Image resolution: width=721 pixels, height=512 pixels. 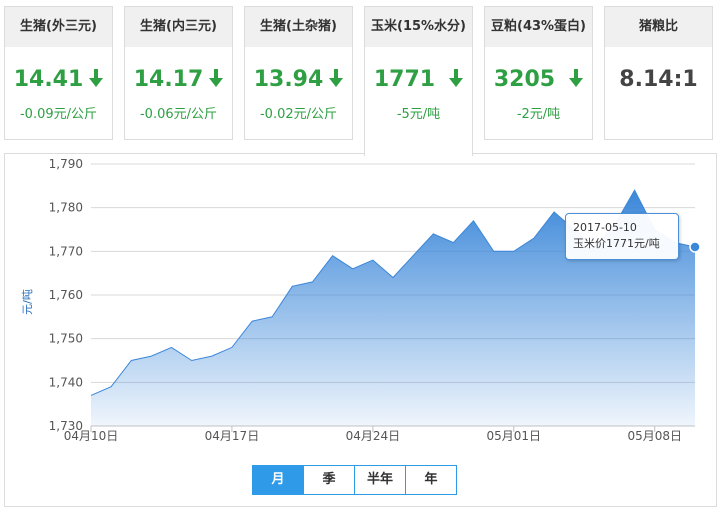 I want to click on card-hog-grain-ratio: 猪粮比 8.14:1, so click(x=658, y=73).